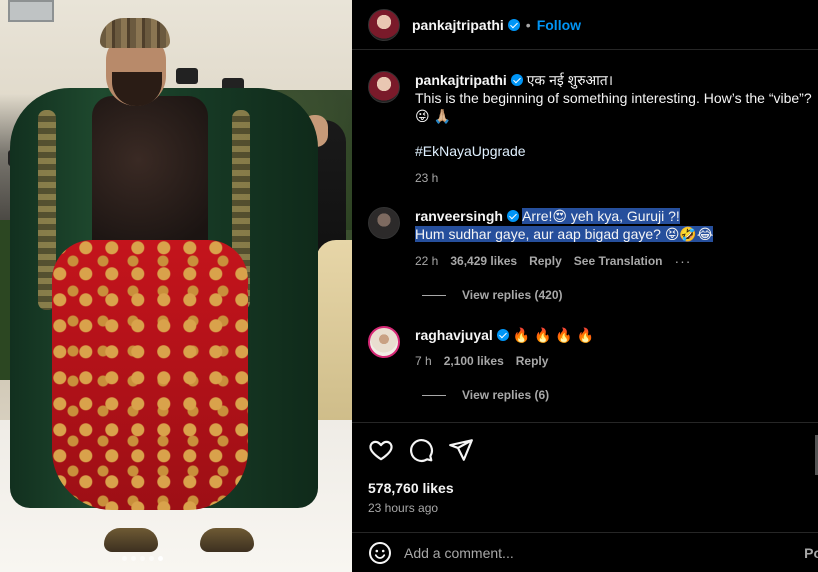 The width and height of the screenshot is (818, 572). What do you see at coordinates (474, 361) in the screenshot?
I see `comment-likes: 2,100 likes` at bounding box center [474, 361].